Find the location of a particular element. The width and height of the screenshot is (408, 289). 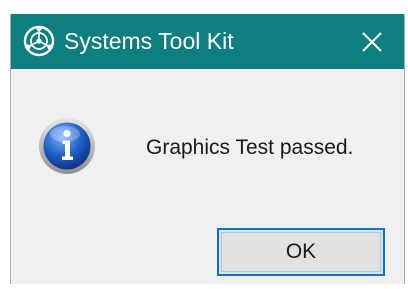

ok-button: OK is located at coordinates (301, 252).